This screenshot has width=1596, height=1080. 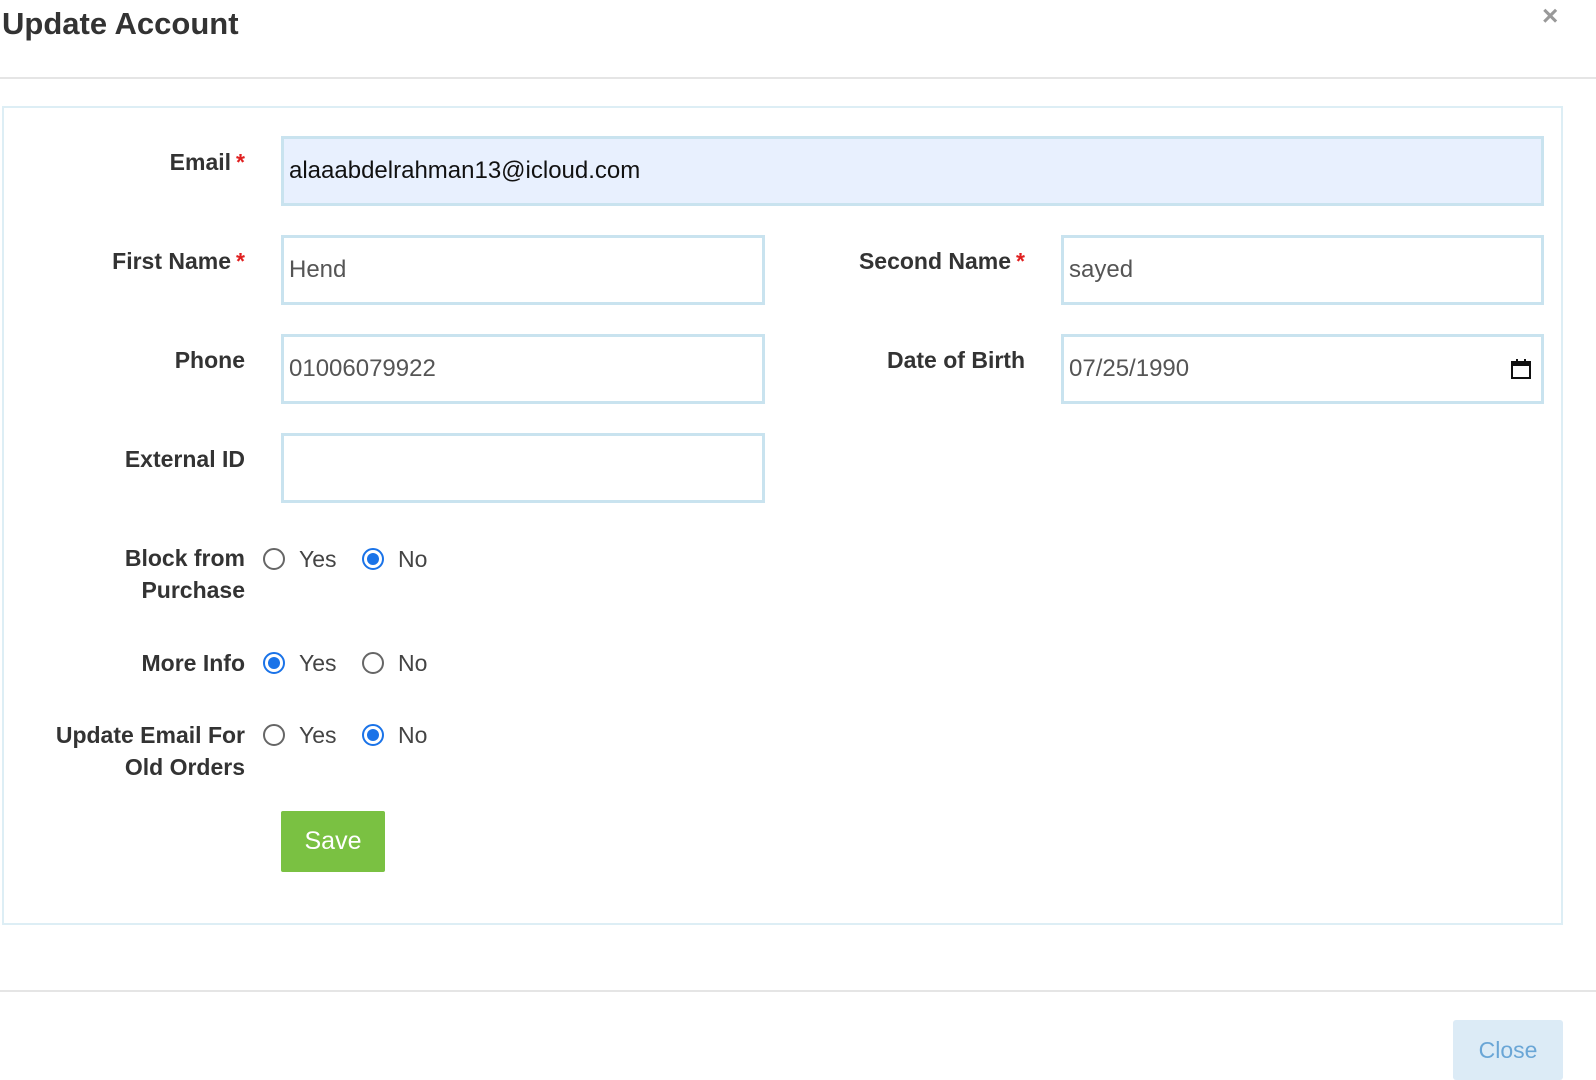 What do you see at coordinates (207, 162) in the screenshot?
I see `email-label: Email *` at bounding box center [207, 162].